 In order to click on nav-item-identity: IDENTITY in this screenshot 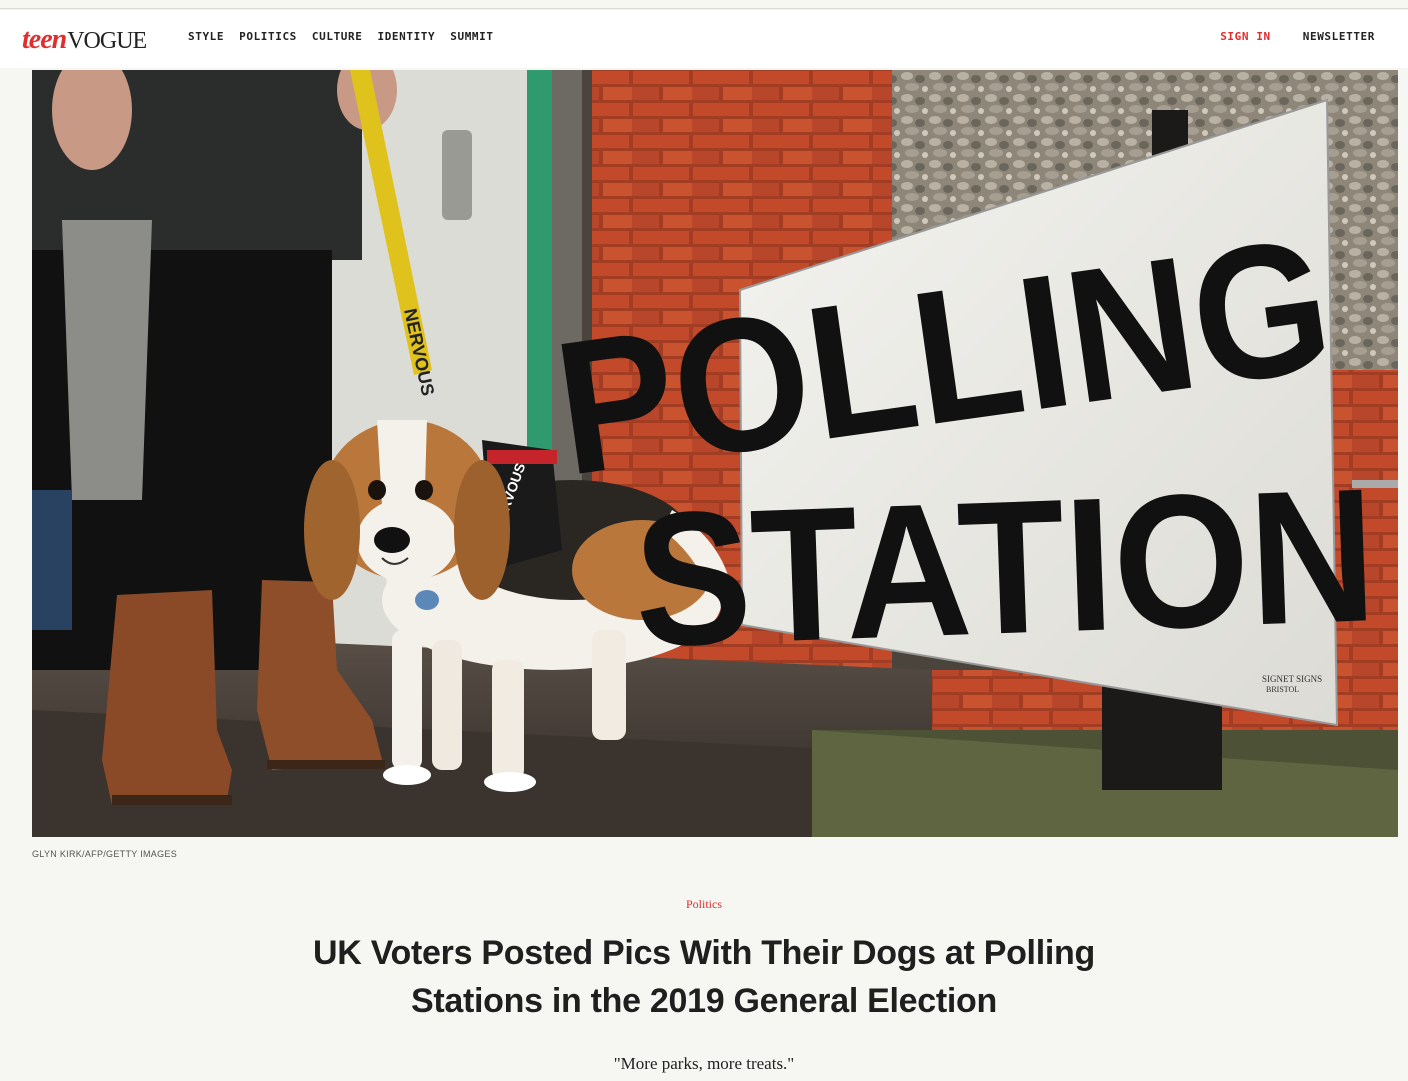, I will do `click(406, 36)`.